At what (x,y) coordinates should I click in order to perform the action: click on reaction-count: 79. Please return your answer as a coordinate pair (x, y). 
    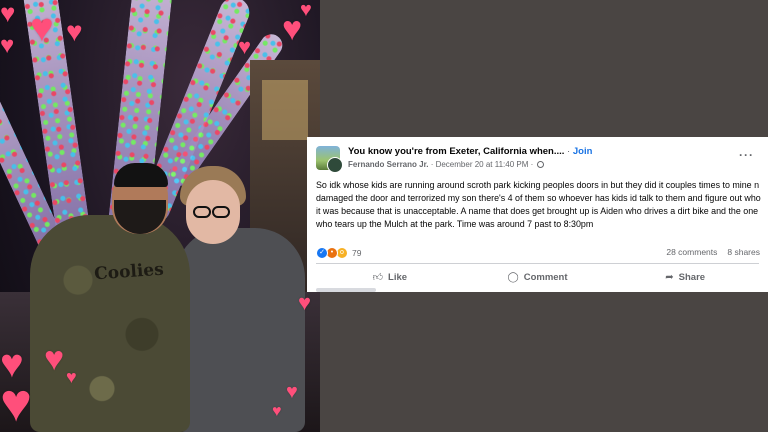
    Looking at the image, I should click on (357, 253).